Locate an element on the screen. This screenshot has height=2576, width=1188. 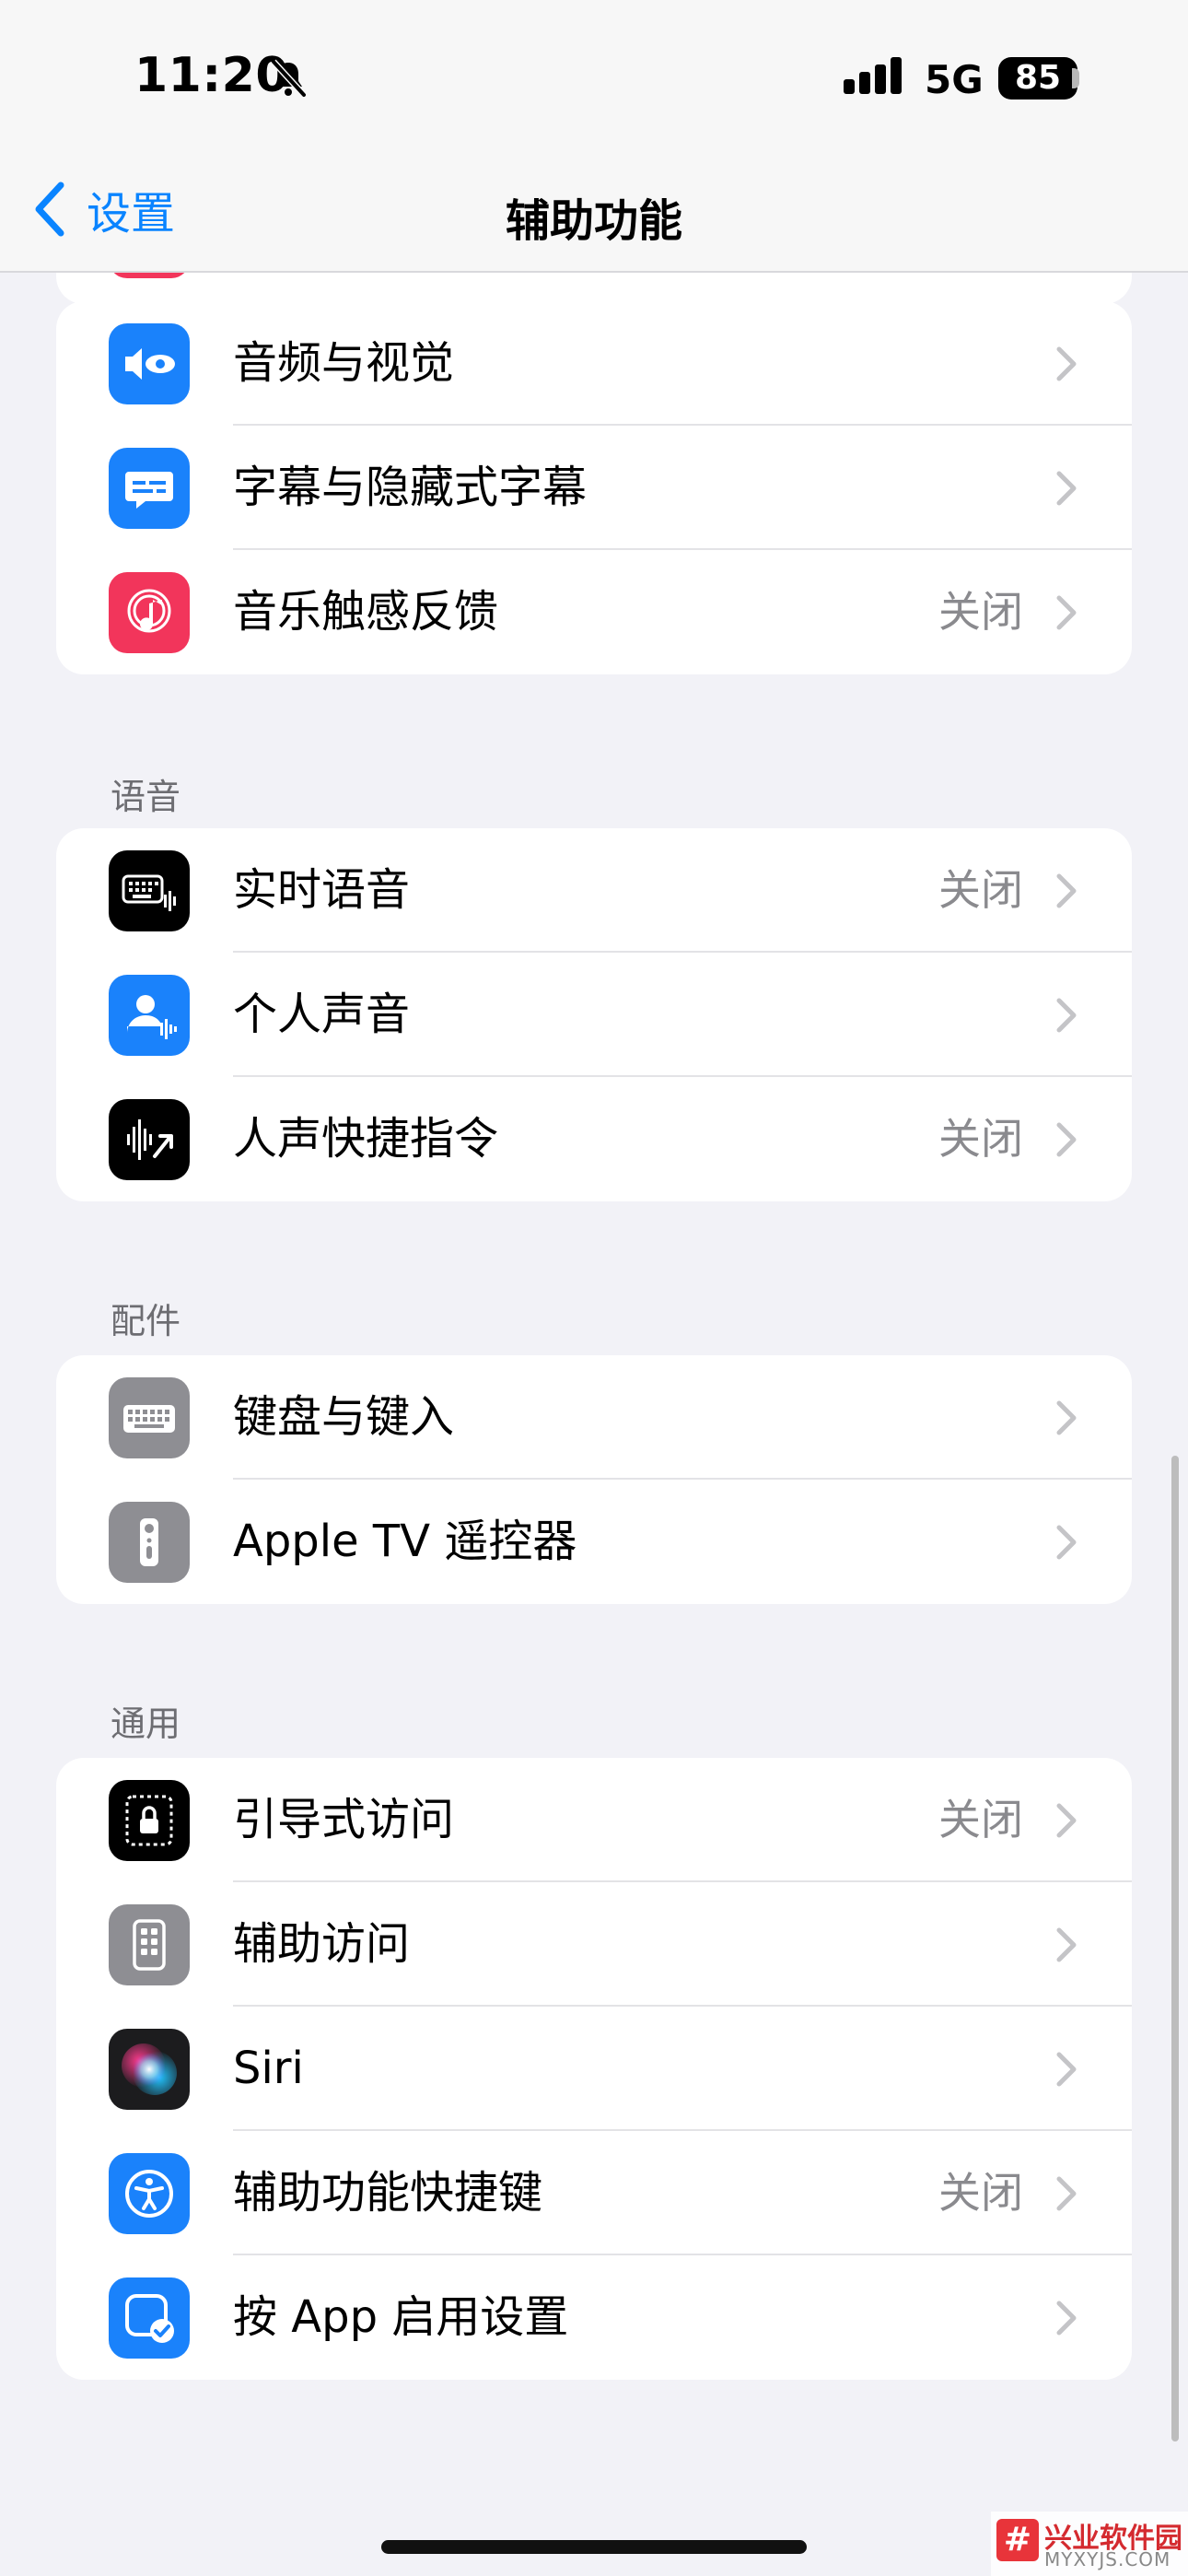
row-music-haptics: 音乐触感反馈 关闭 is located at coordinates (594, 612).